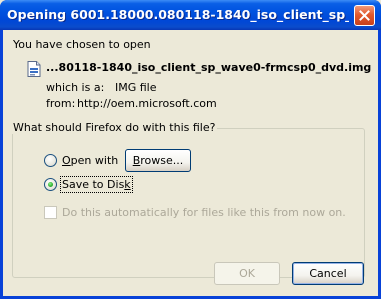 The height and width of the screenshot is (299, 381). What do you see at coordinates (94, 160) in the screenshot?
I see `open-with-label-rest: pen with` at bounding box center [94, 160].